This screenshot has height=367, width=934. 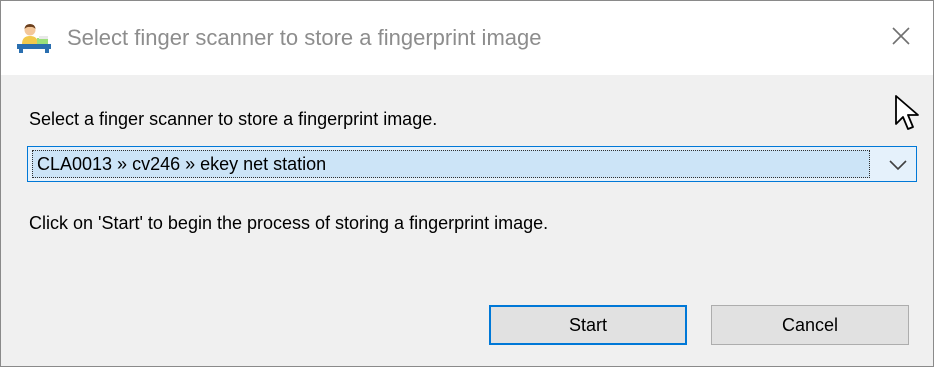 What do you see at coordinates (898, 165) in the screenshot?
I see `chevron-down-icon` at bounding box center [898, 165].